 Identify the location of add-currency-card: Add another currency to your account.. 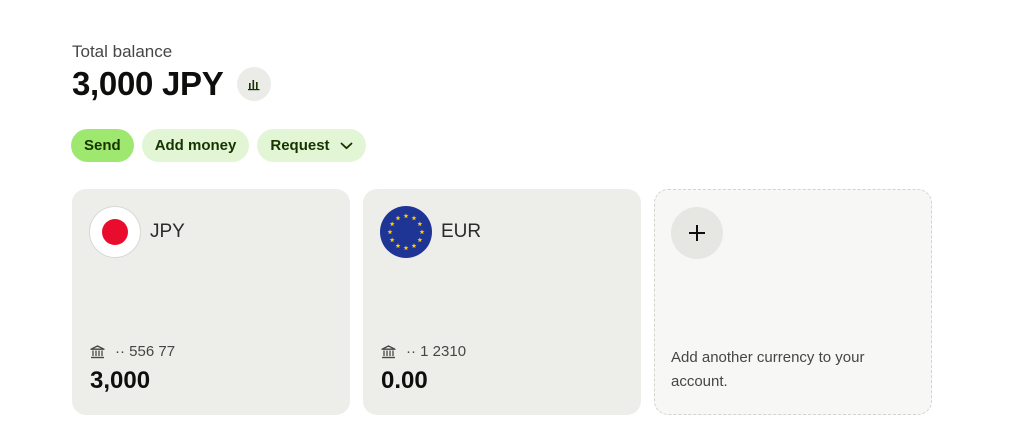
(793, 302).